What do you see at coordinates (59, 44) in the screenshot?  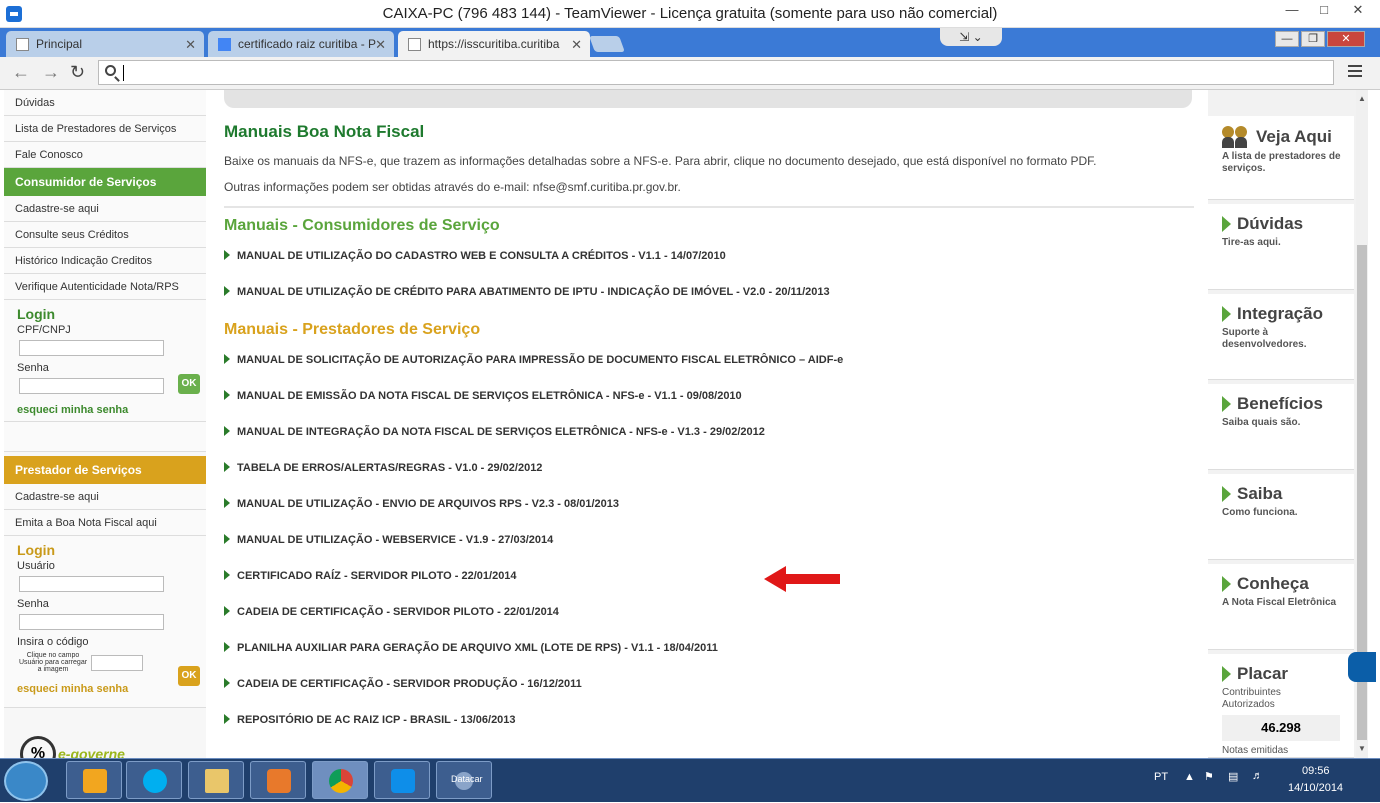 I see `tab-label: Principal` at bounding box center [59, 44].